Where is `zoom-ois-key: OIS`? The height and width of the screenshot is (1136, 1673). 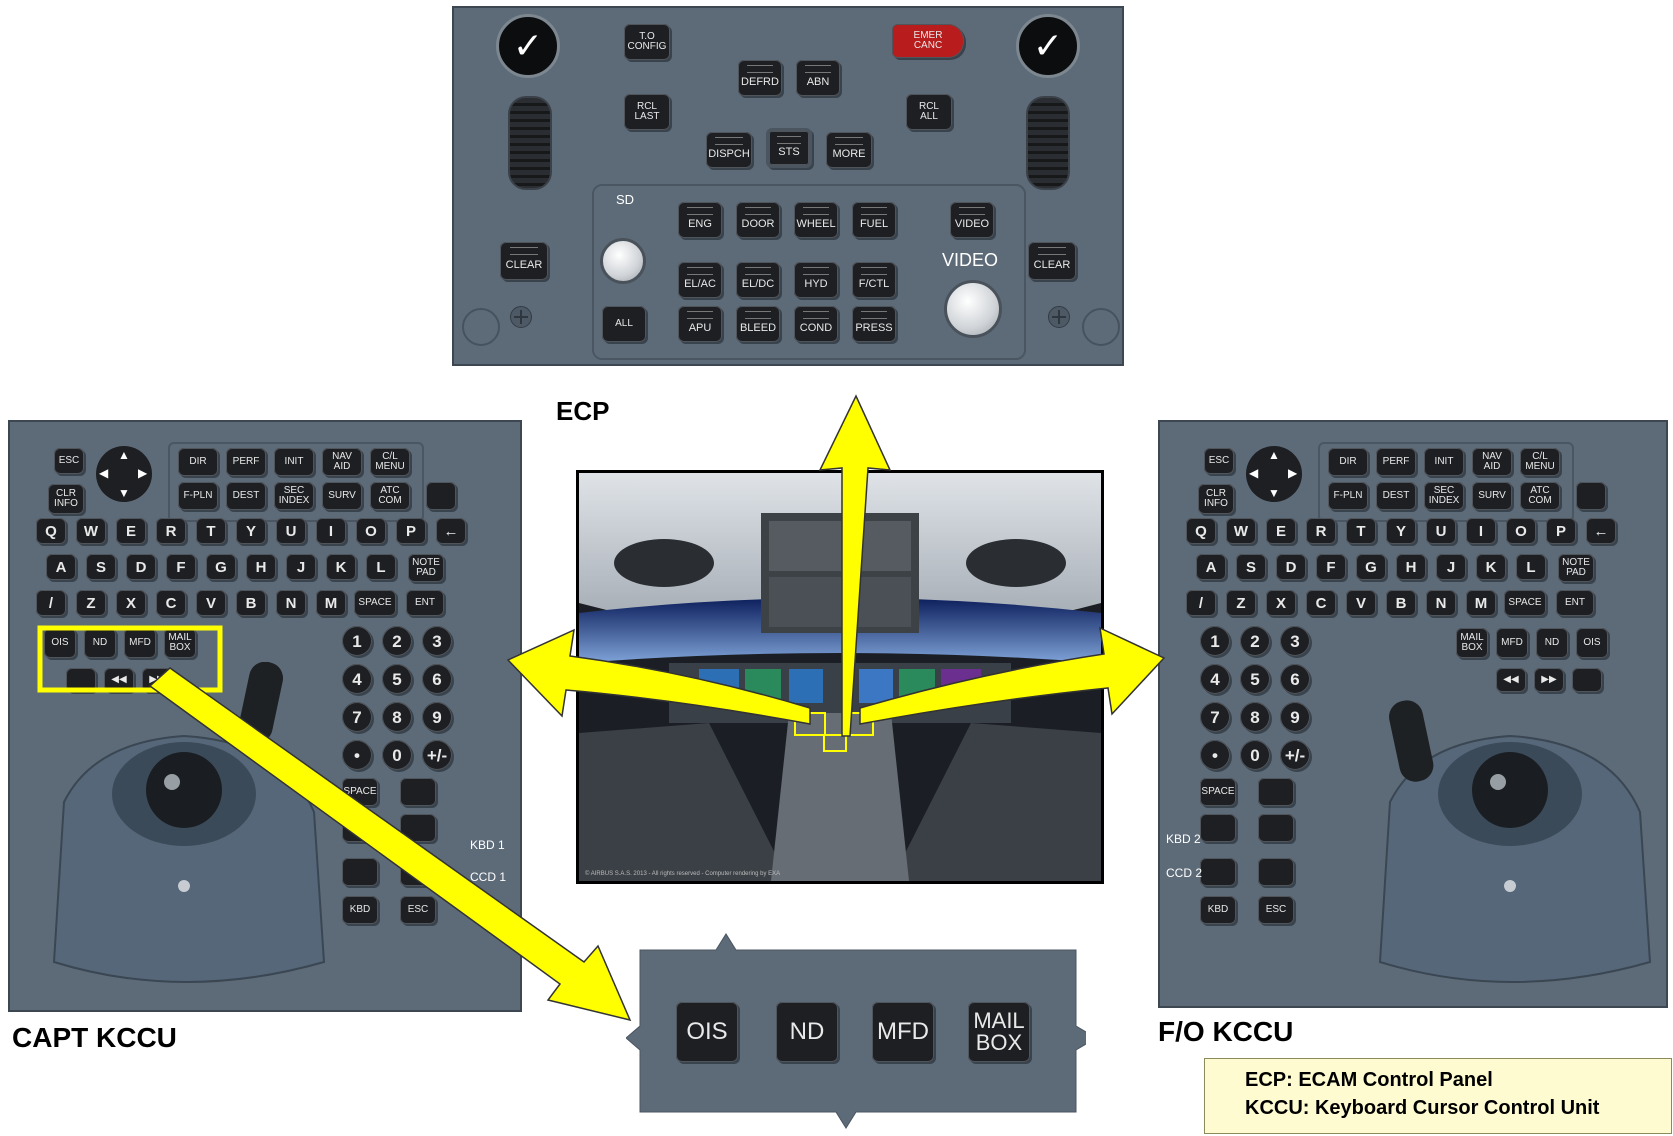
zoom-ois-key: OIS is located at coordinates (707, 1032).